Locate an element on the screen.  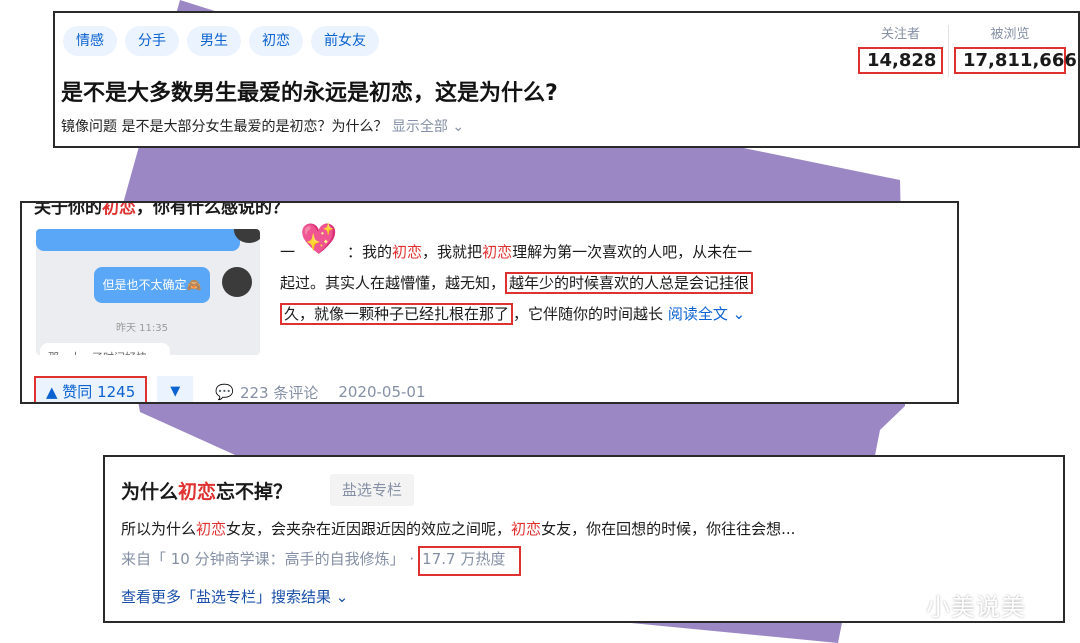
highlighted-quote: 越年少的时候喜欢的人总是会记挂很 is located at coordinates (629, 283).